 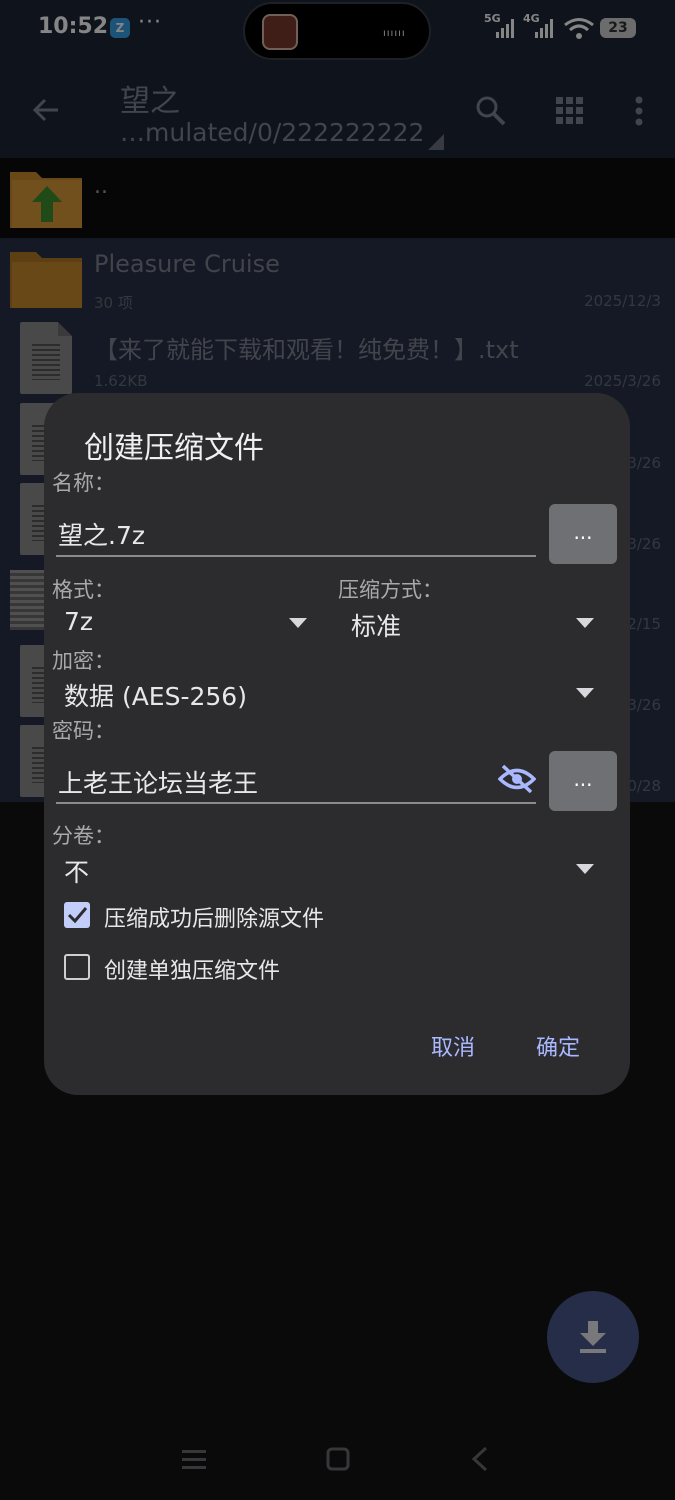 What do you see at coordinates (390, 590) in the screenshot?
I see `method-label: 压缩方式：` at bounding box center [390, 590].